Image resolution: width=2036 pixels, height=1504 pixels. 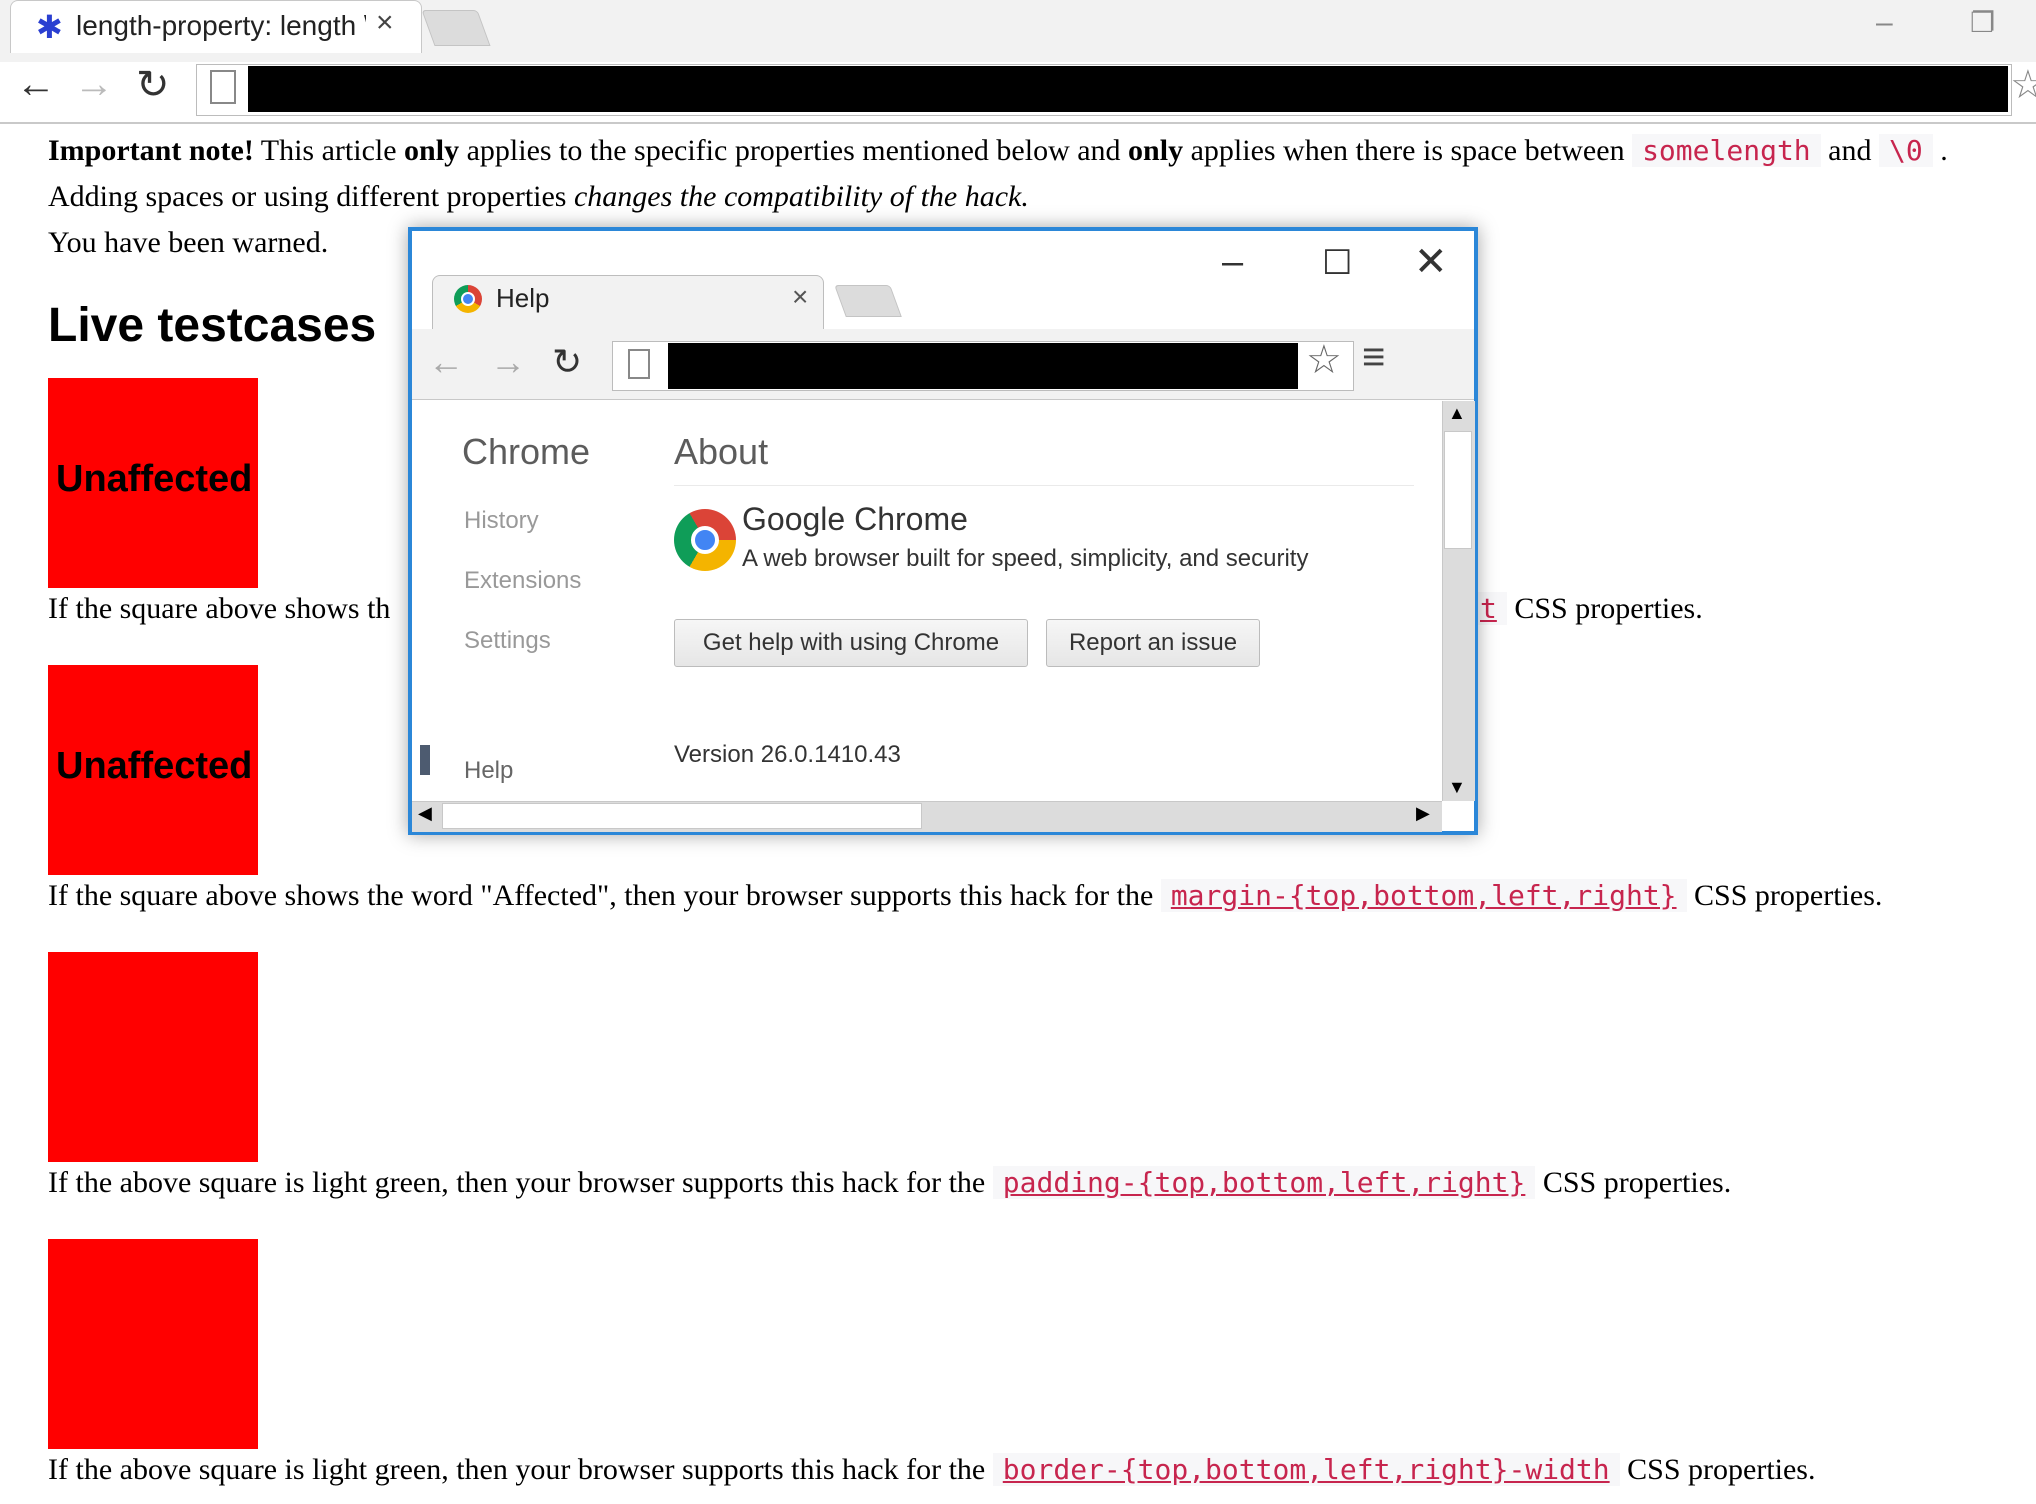 What do you see at coordinates (855, 519) in the screenshot?
I see `product-name: Google Chrome` at bounding box center [855, 519].